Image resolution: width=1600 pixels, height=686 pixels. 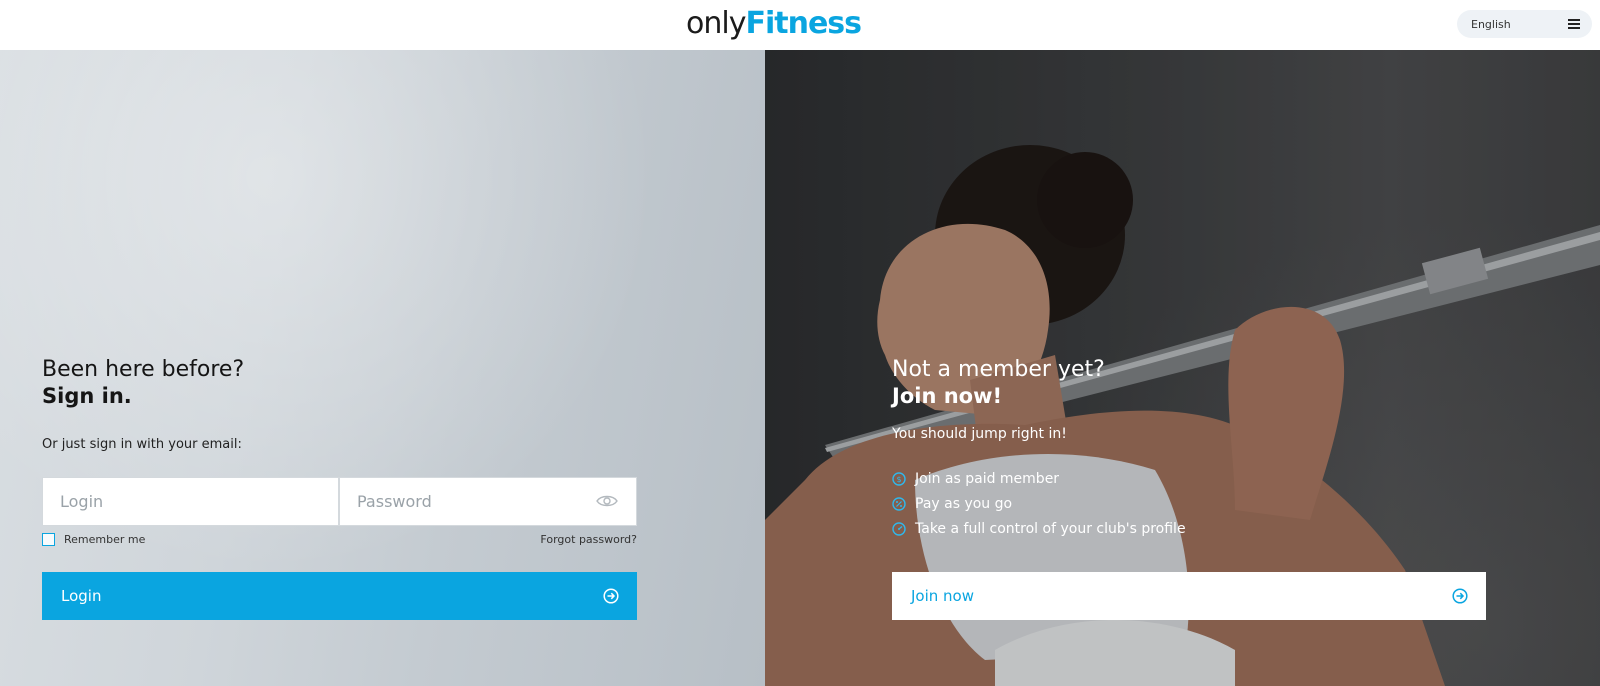 I want to click on join-now-button: Join now, so click(x=1189, y=596).